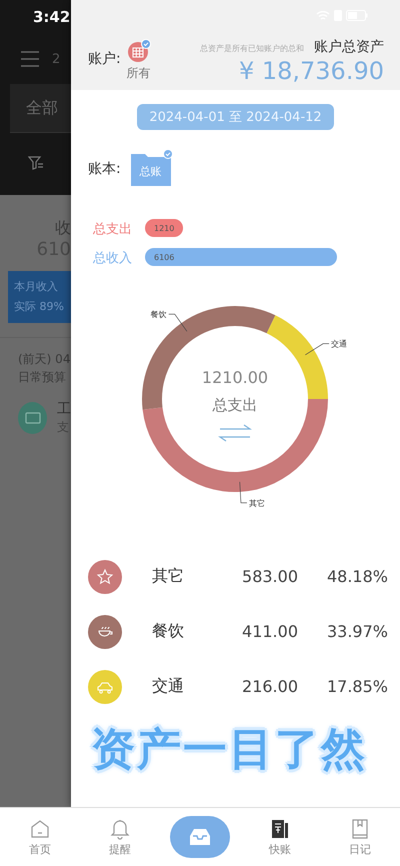 This screenshot has width=400, height=866. What do you see at coordinates (150, 169) in the screenshot?
I see `book-folder: 总账` at bounding box center [150, 169].